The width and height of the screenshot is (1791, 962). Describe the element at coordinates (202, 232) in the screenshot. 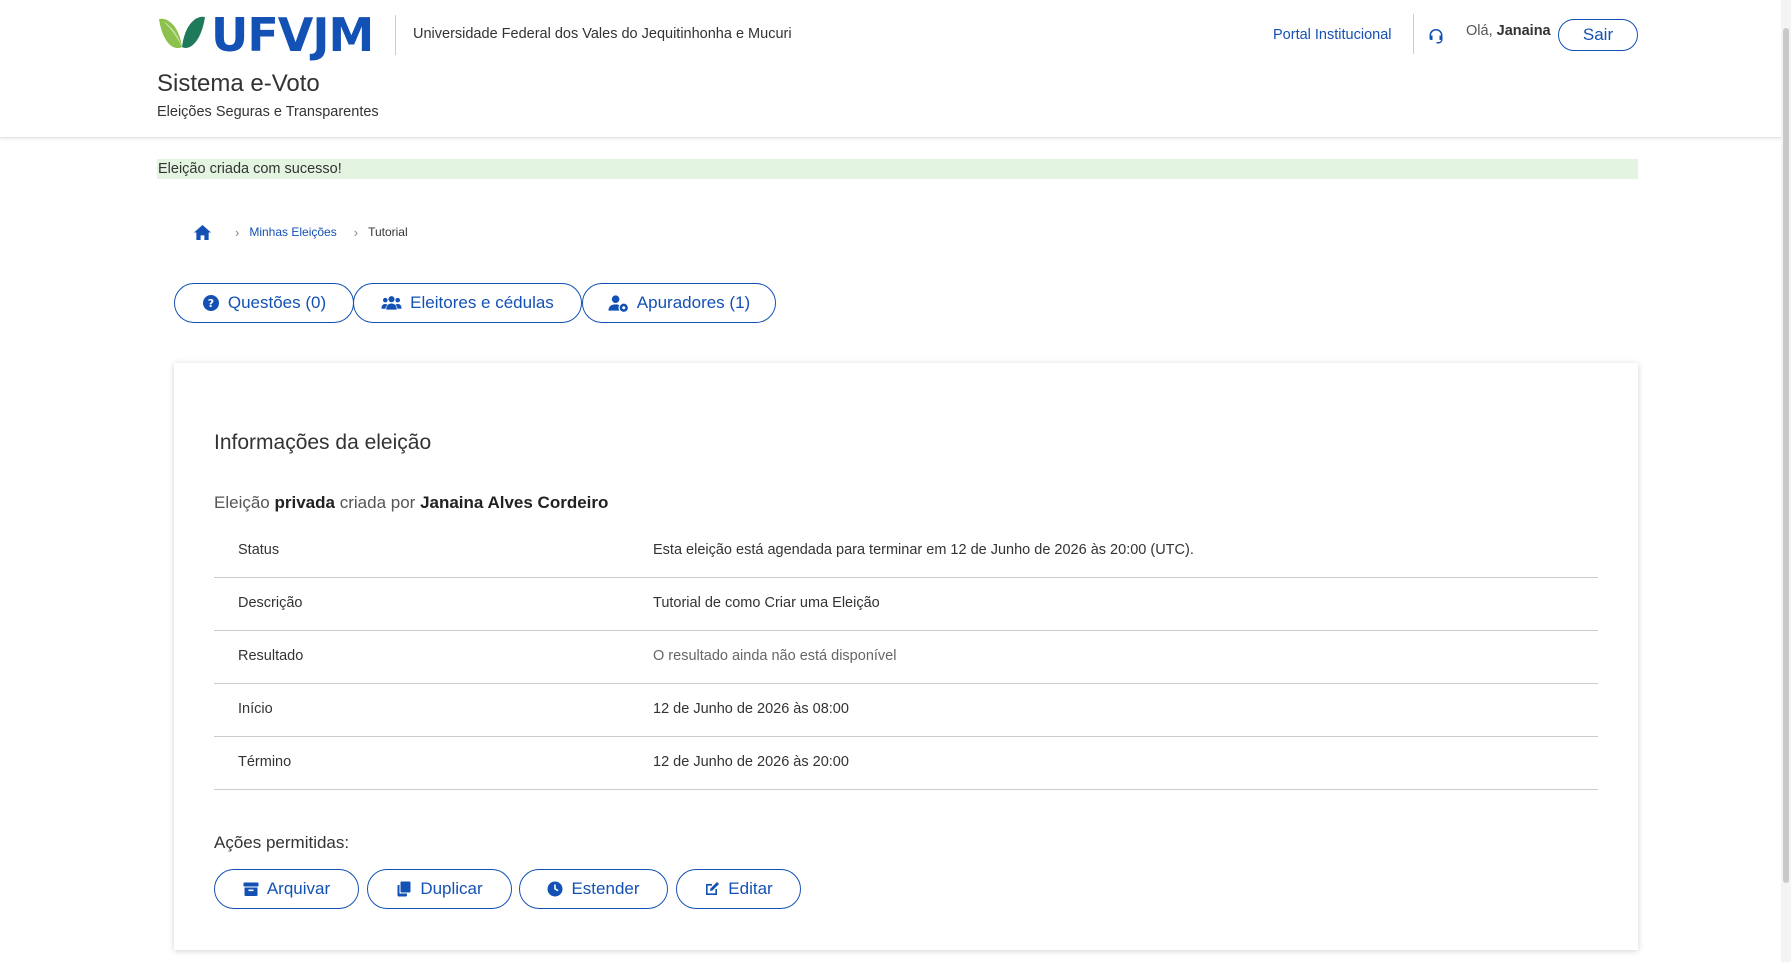

I see `home-icon` at that location.